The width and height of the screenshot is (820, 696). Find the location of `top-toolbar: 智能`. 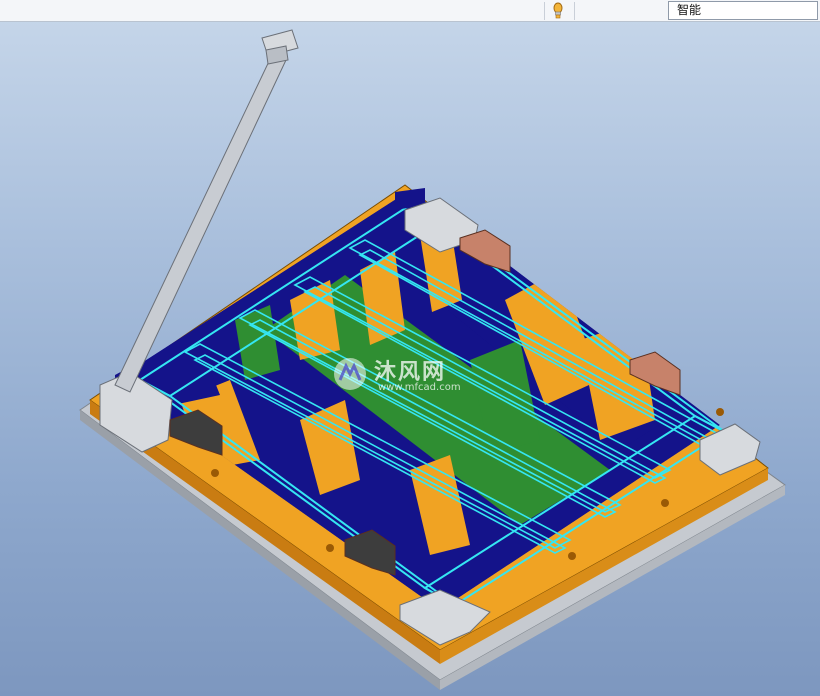

top-toolbar: 智能 is located at coordinates (410, 11).